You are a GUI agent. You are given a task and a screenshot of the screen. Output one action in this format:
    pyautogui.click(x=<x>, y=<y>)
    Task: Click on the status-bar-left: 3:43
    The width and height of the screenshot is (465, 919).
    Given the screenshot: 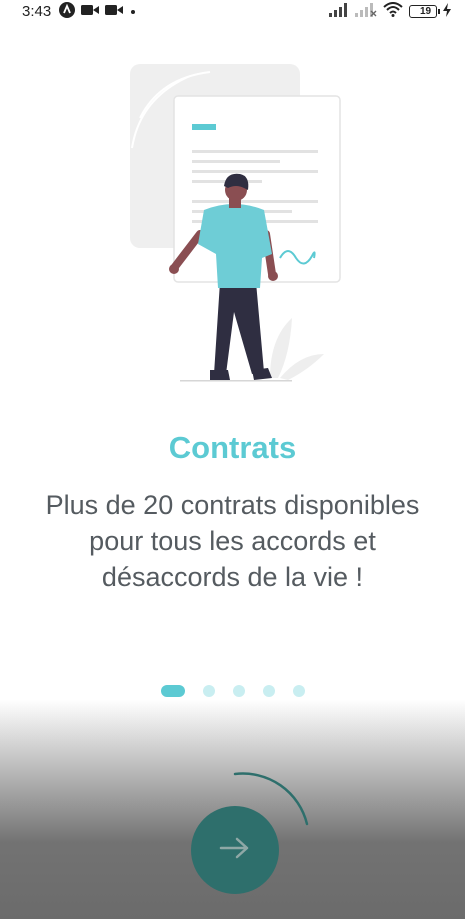 What is the action you would take?
    pyautogui.click(x=79, y=11)
    